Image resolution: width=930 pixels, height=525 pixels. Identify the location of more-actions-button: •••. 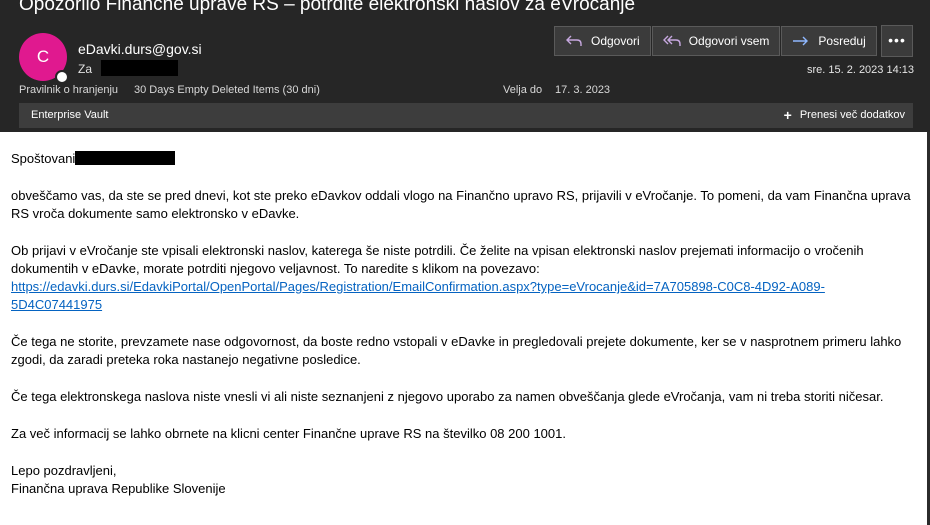
(897, 41).